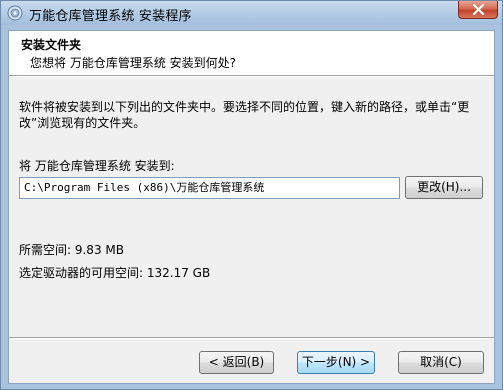 This screenshot has width=503, height=390. I want to click on close-icon, so click(478, 9).